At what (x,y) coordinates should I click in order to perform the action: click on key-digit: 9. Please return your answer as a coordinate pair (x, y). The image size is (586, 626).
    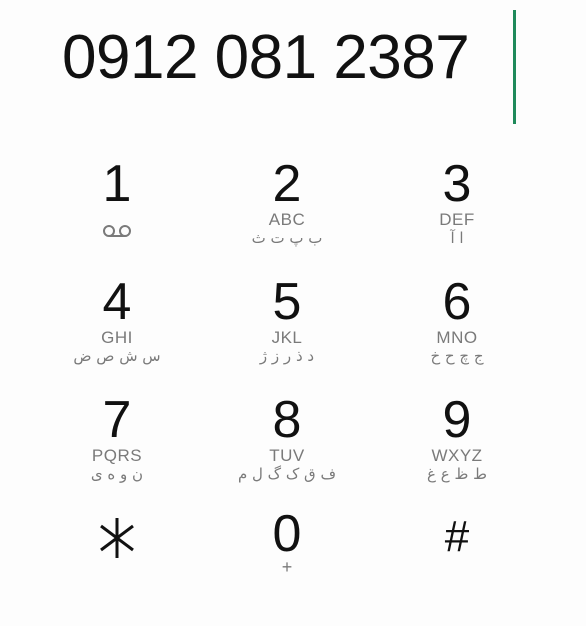
    Looking at the image, I should click on (457, 420).